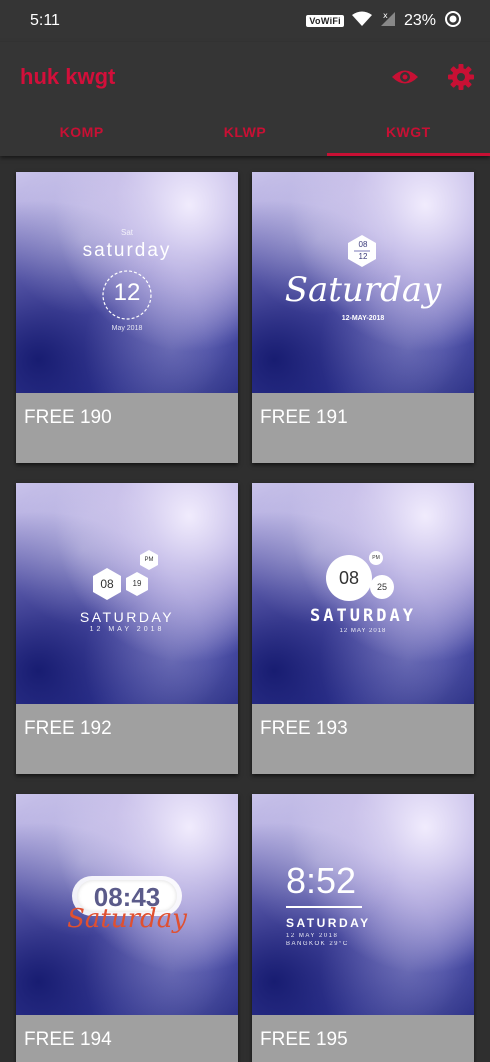 Image resolution: width=490 pixels, height=1062 pixels. I want to click on card-label: FREE 195, so click(304, 1039).